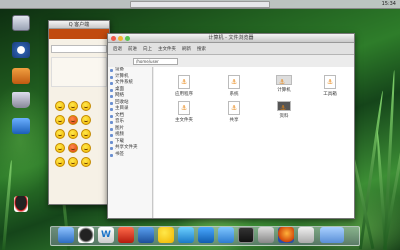 The width and height of the screenshot is (400, 250). I want to click on file-browser-title: 计算机 - 文件浏览器, so click(231, 38).